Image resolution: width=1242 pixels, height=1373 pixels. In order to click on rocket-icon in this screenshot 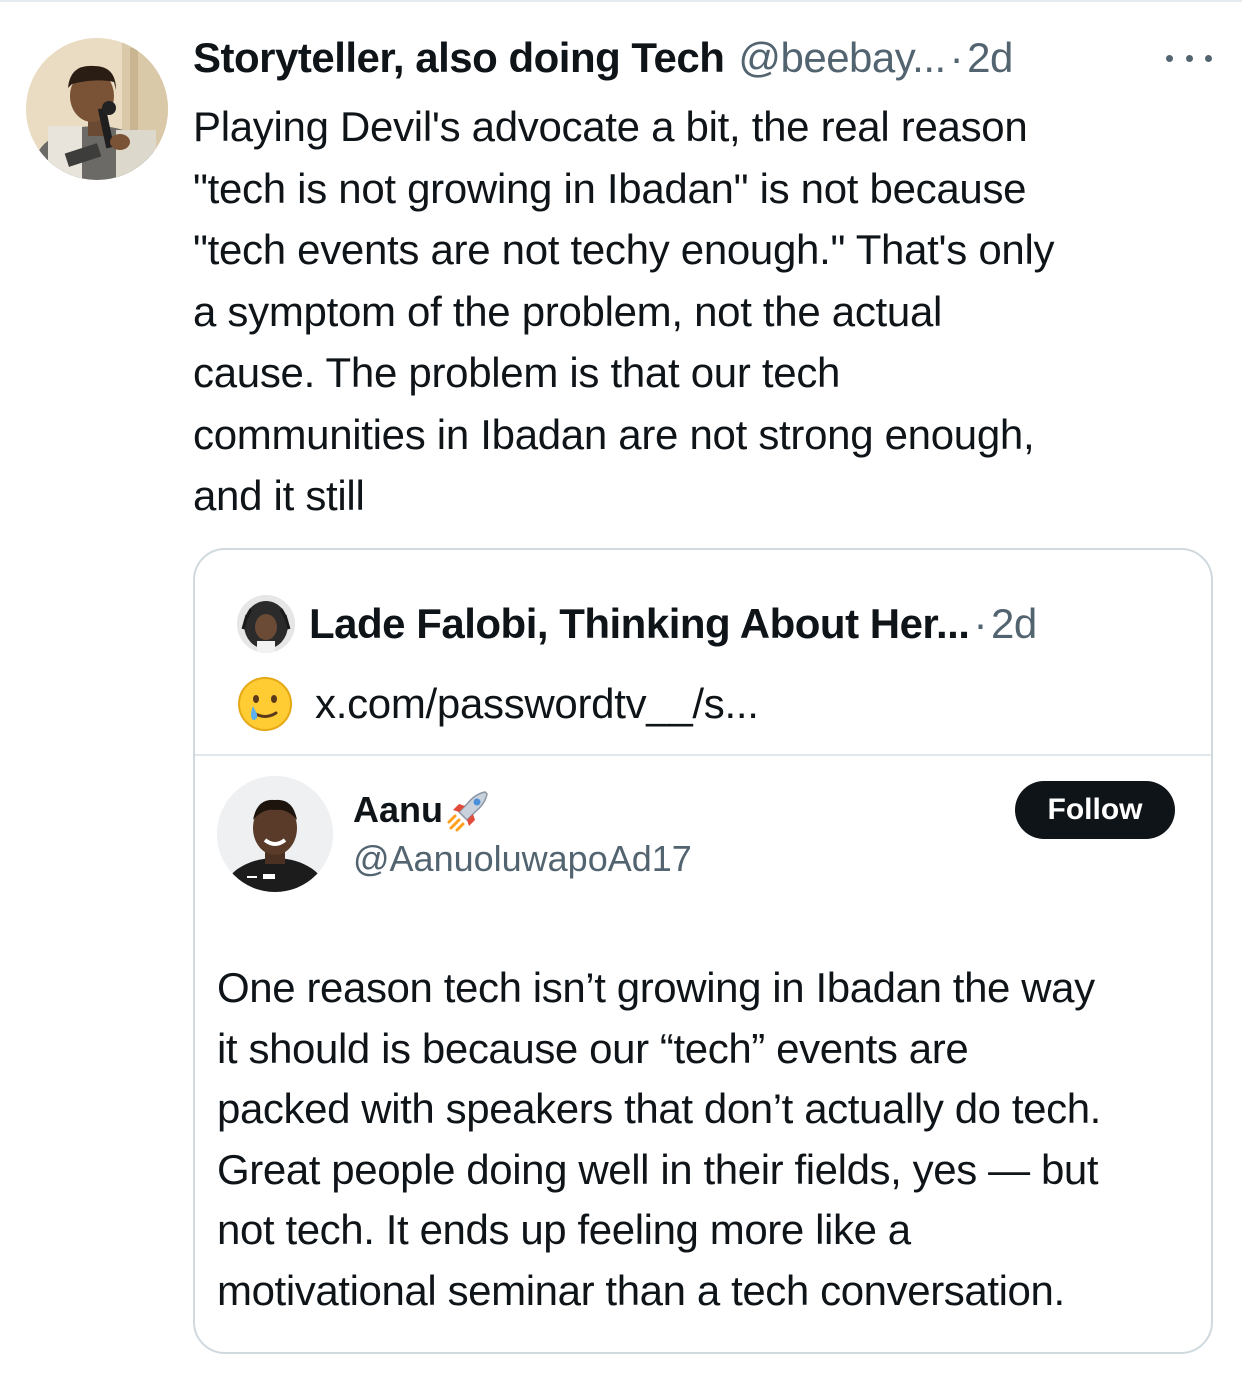, I will do `click(467, 811)`.